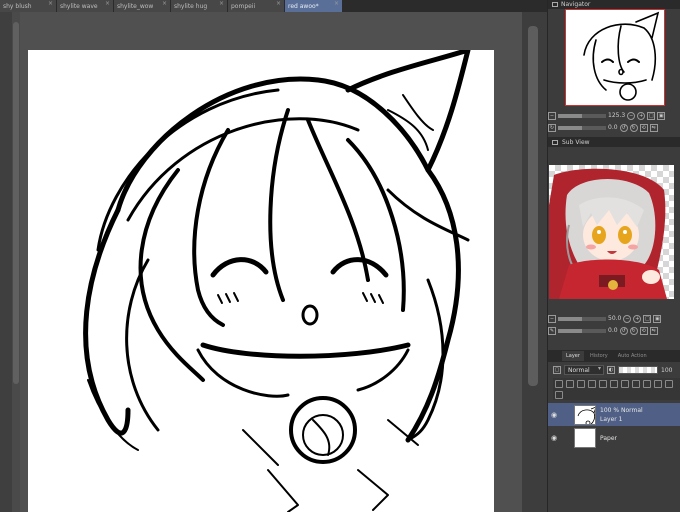 The height and width of the screenshot is (512, 680). What do you see at coordinates (555, 4) in the screenshot?
I see `navigator-icon` at bounding box center [555, 4].